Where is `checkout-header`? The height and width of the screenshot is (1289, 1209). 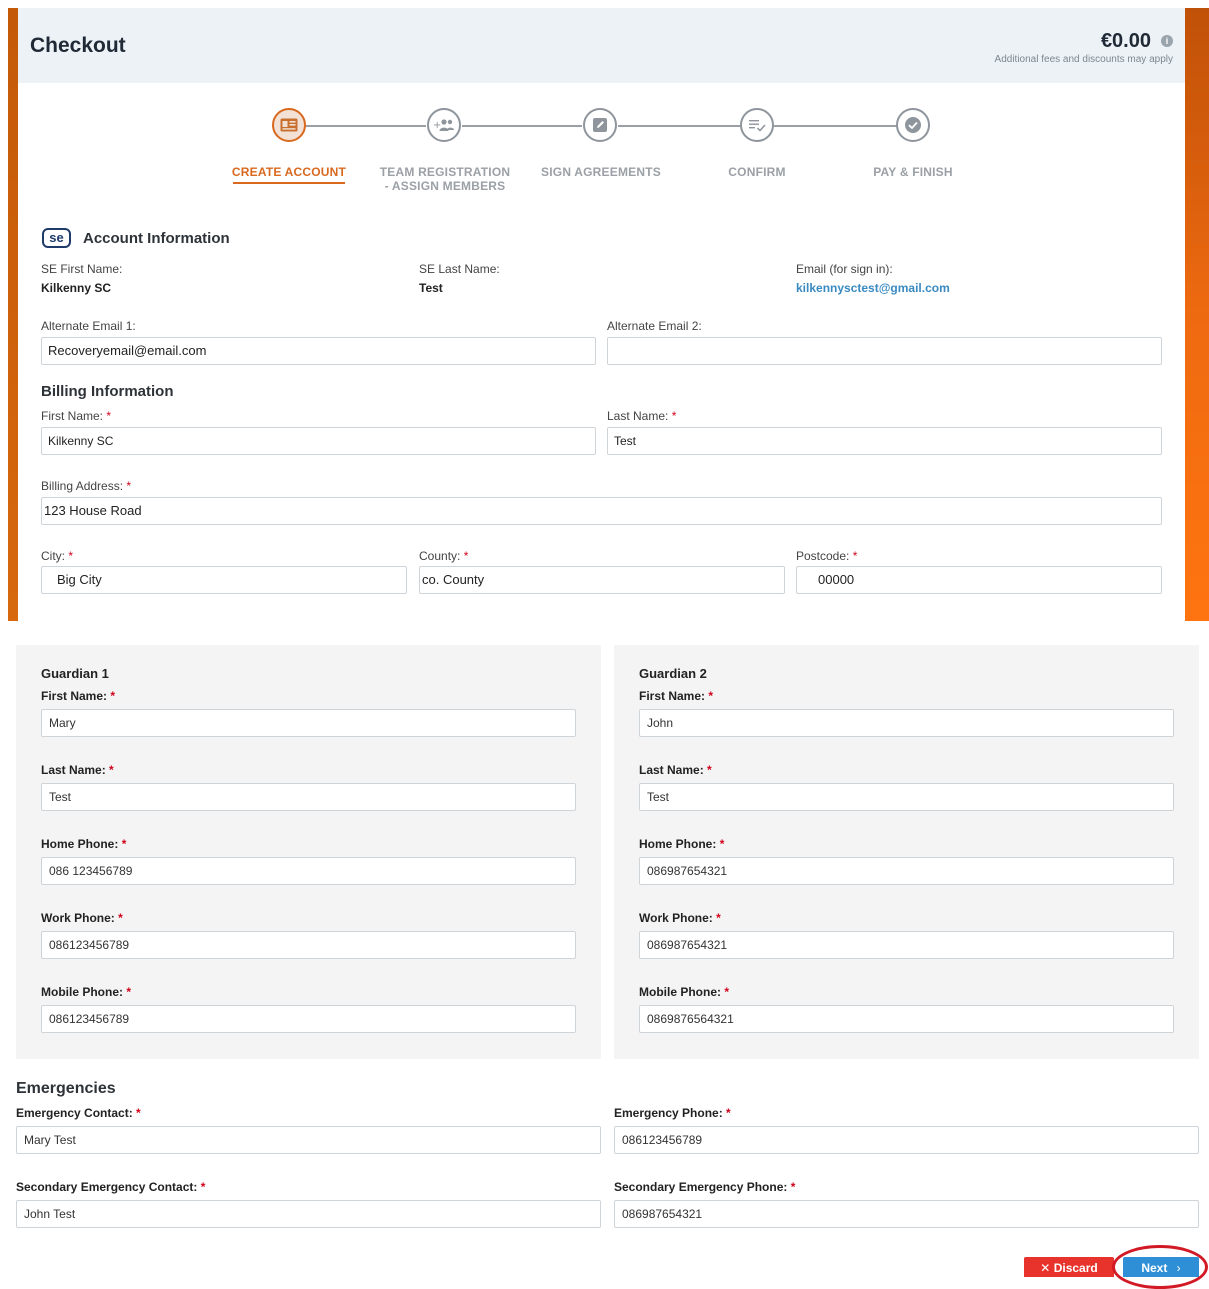 checkout-header is located at coordinates (601, 45).